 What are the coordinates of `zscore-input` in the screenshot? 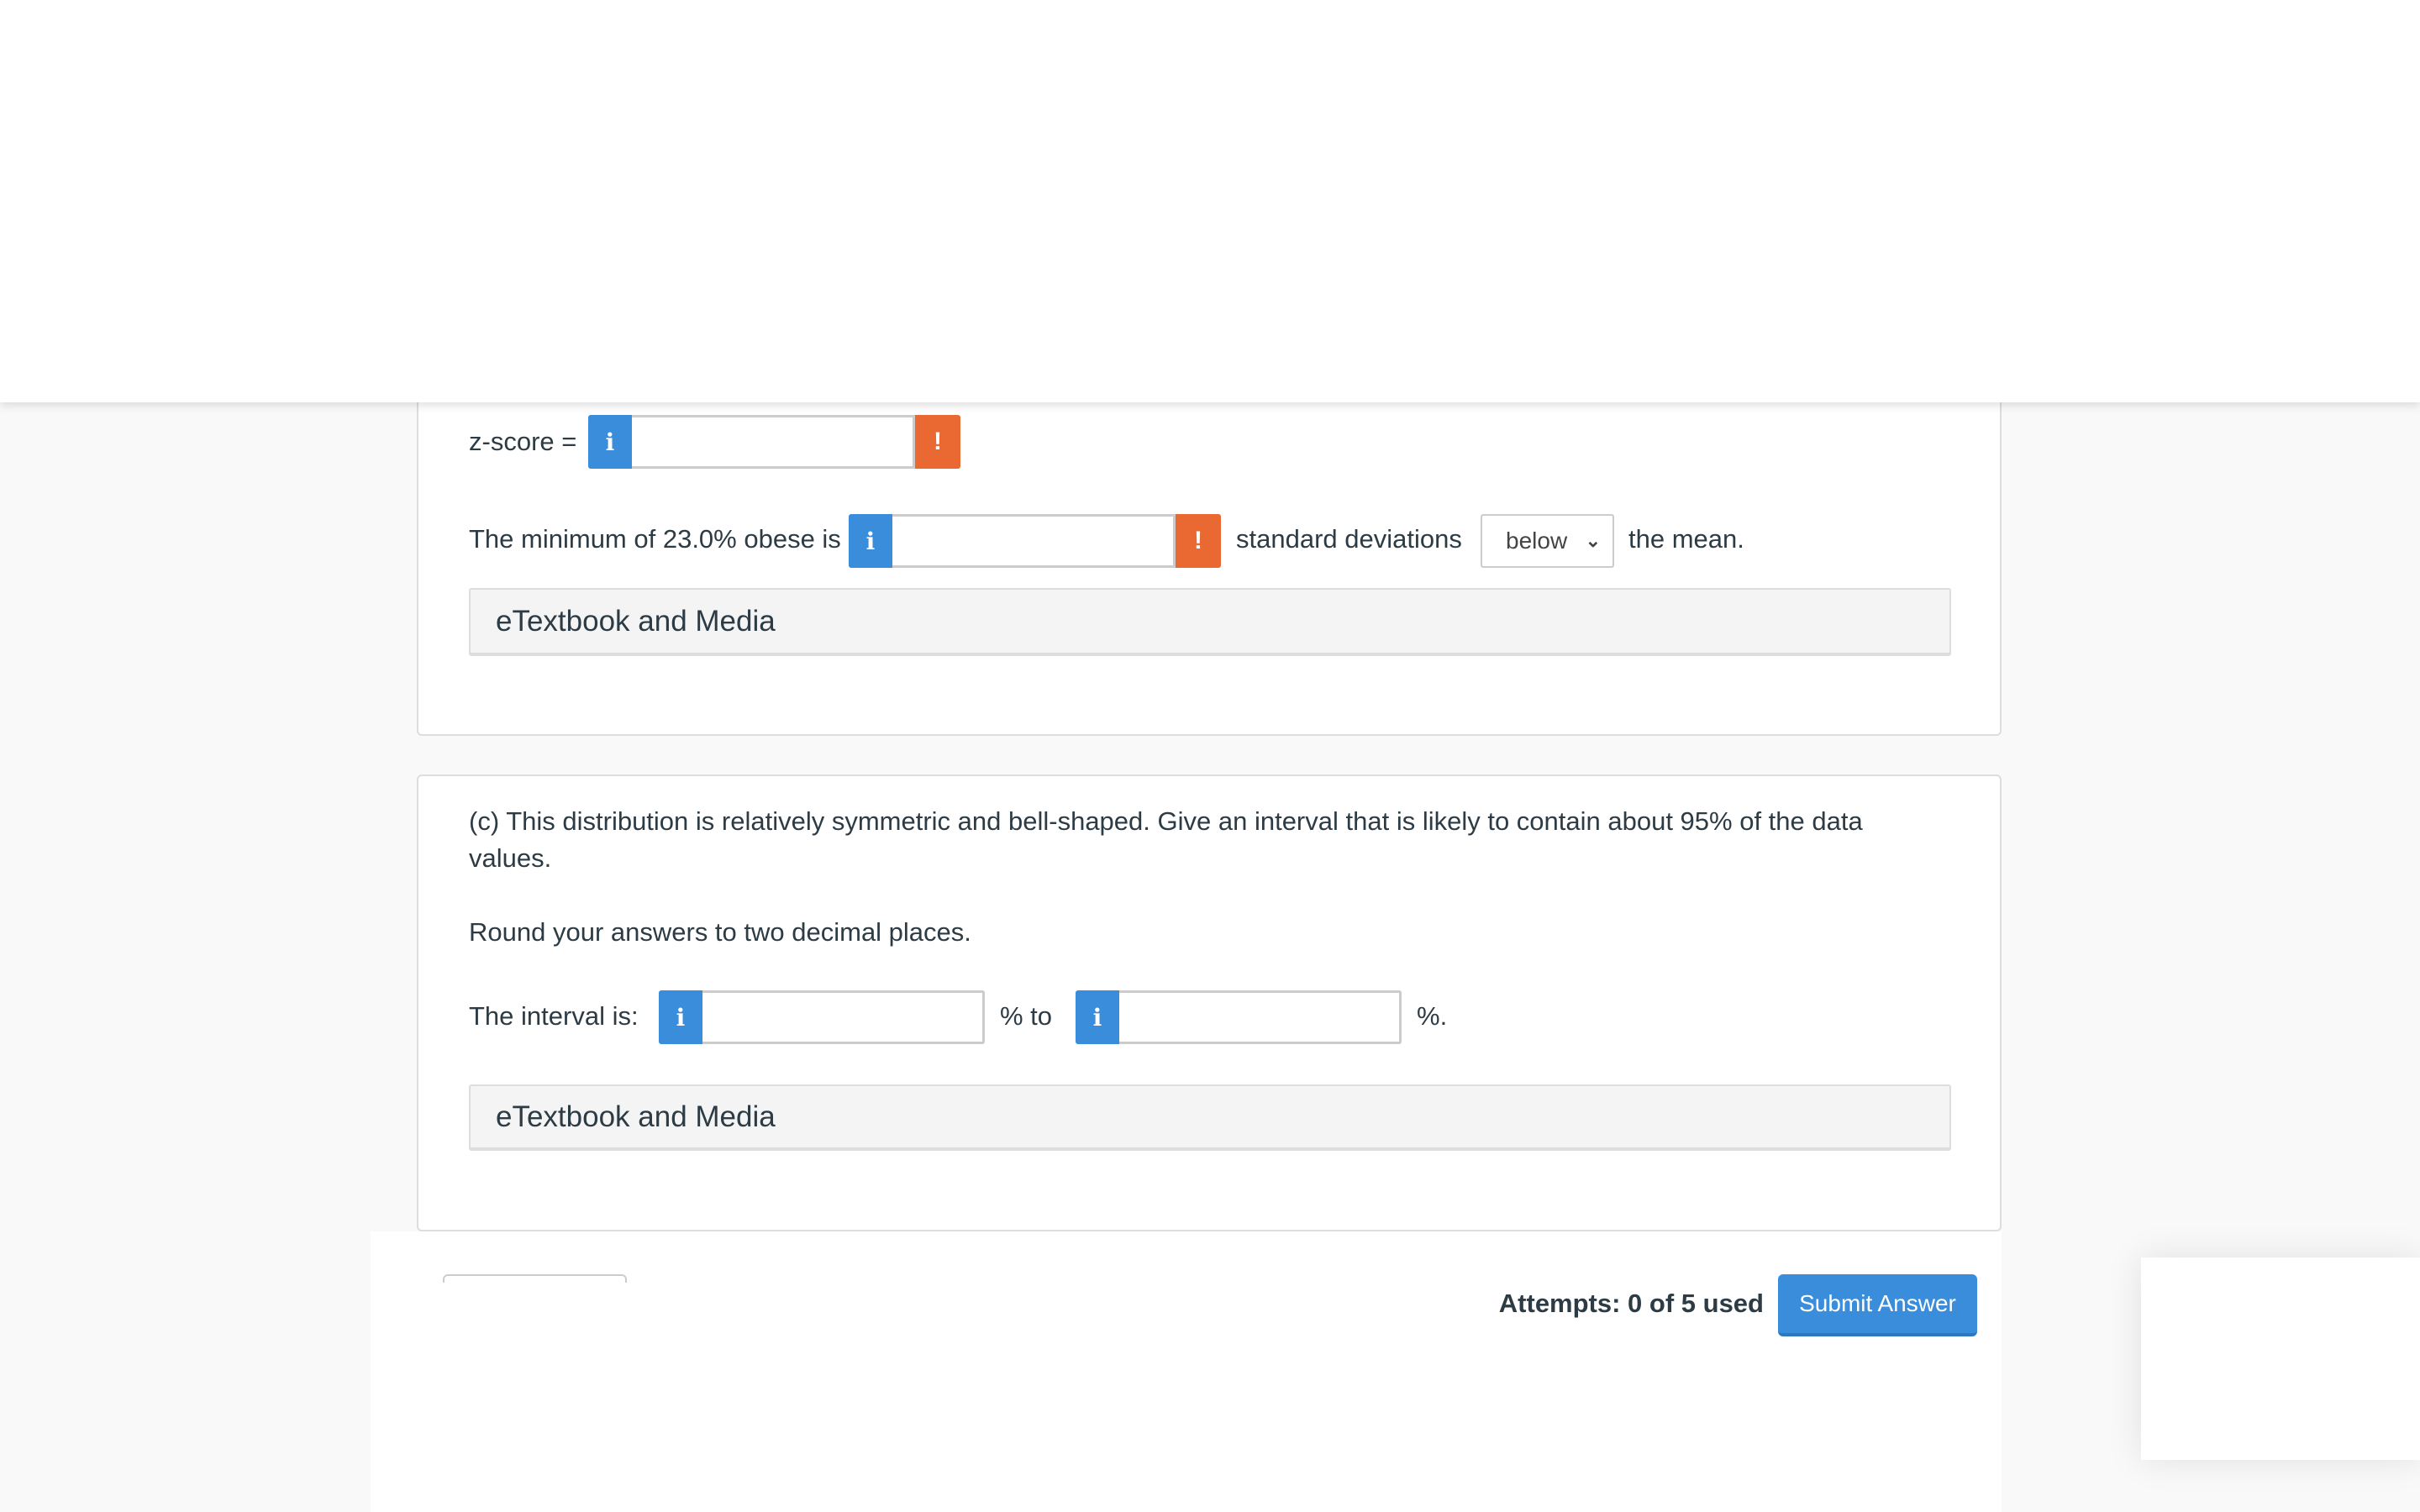 It's located at (773, 442).